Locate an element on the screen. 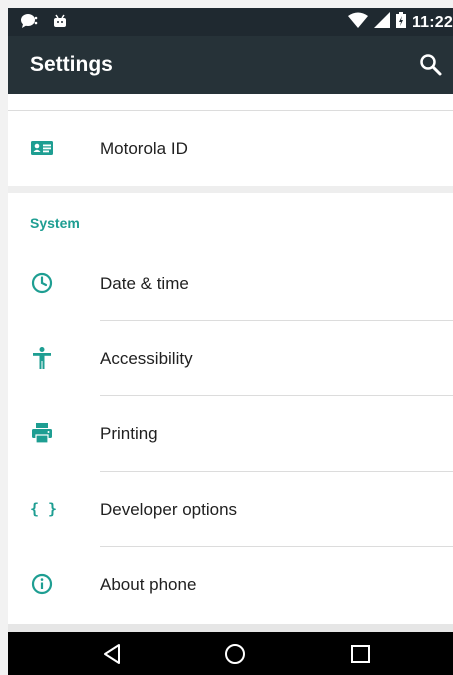  printer-icon is located at coordinates (42, 433).